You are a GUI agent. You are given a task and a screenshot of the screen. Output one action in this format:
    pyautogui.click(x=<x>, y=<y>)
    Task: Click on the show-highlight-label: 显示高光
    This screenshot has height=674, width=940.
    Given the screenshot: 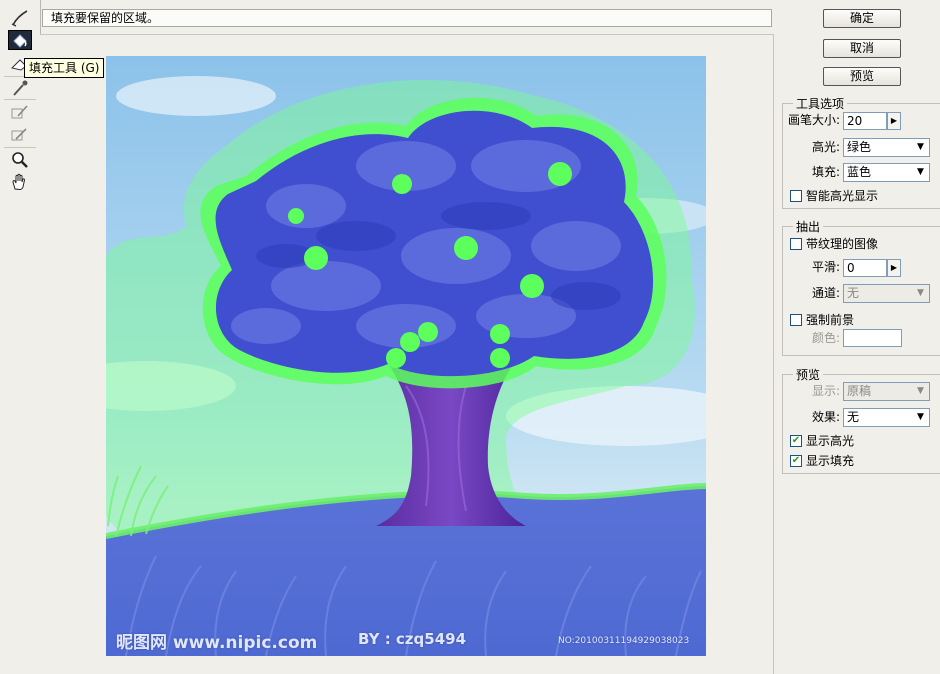 What is the action you would take?
    pyautogui.click(x=830, y=441)
    